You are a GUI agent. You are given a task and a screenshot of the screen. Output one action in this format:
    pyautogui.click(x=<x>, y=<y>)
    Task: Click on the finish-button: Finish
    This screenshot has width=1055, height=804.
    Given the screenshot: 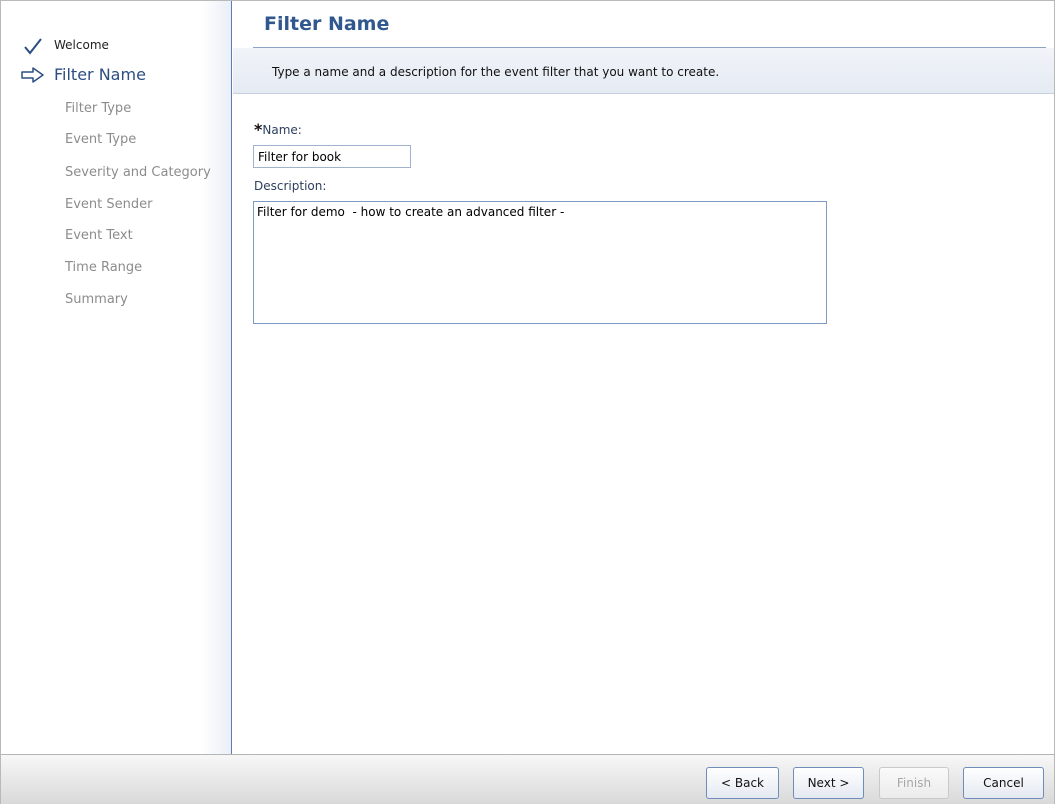 What is the action you would take?
    pyautogui.click(x=914, y=783)
    